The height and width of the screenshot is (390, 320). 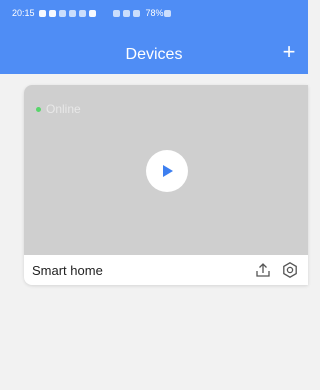 I want to click on page-title: Devices, so click(x=154, y=54).